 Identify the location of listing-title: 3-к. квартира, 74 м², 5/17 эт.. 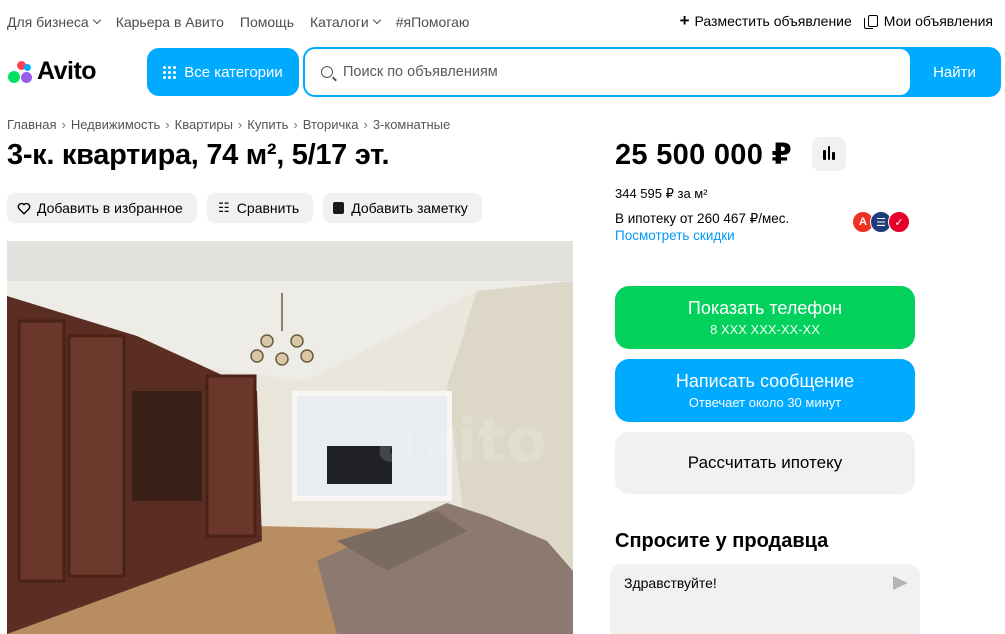
(198, 155).